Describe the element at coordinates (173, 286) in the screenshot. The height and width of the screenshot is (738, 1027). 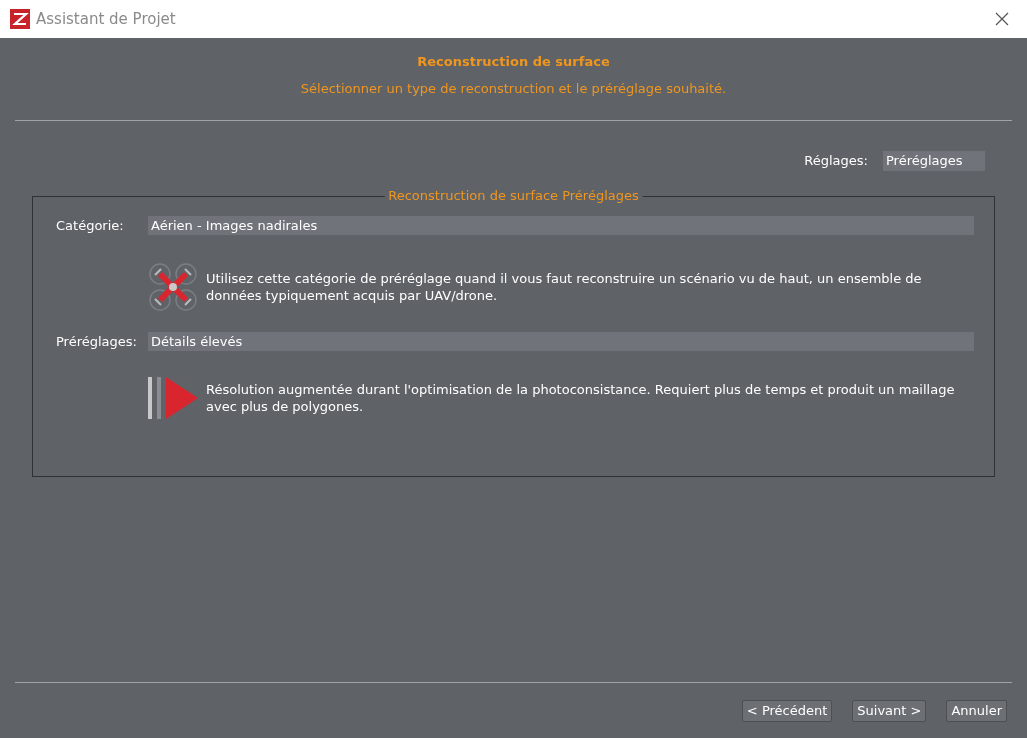
I see `drone-icon` at that location.